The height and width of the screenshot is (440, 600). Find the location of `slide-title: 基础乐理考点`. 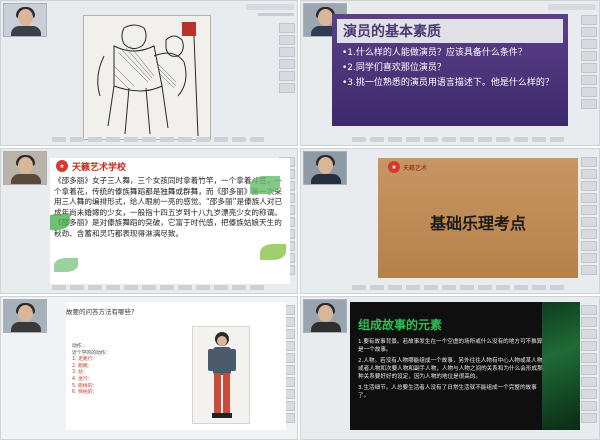

slide-title: 基础乐理考点 is located at coordinates (477, 223).